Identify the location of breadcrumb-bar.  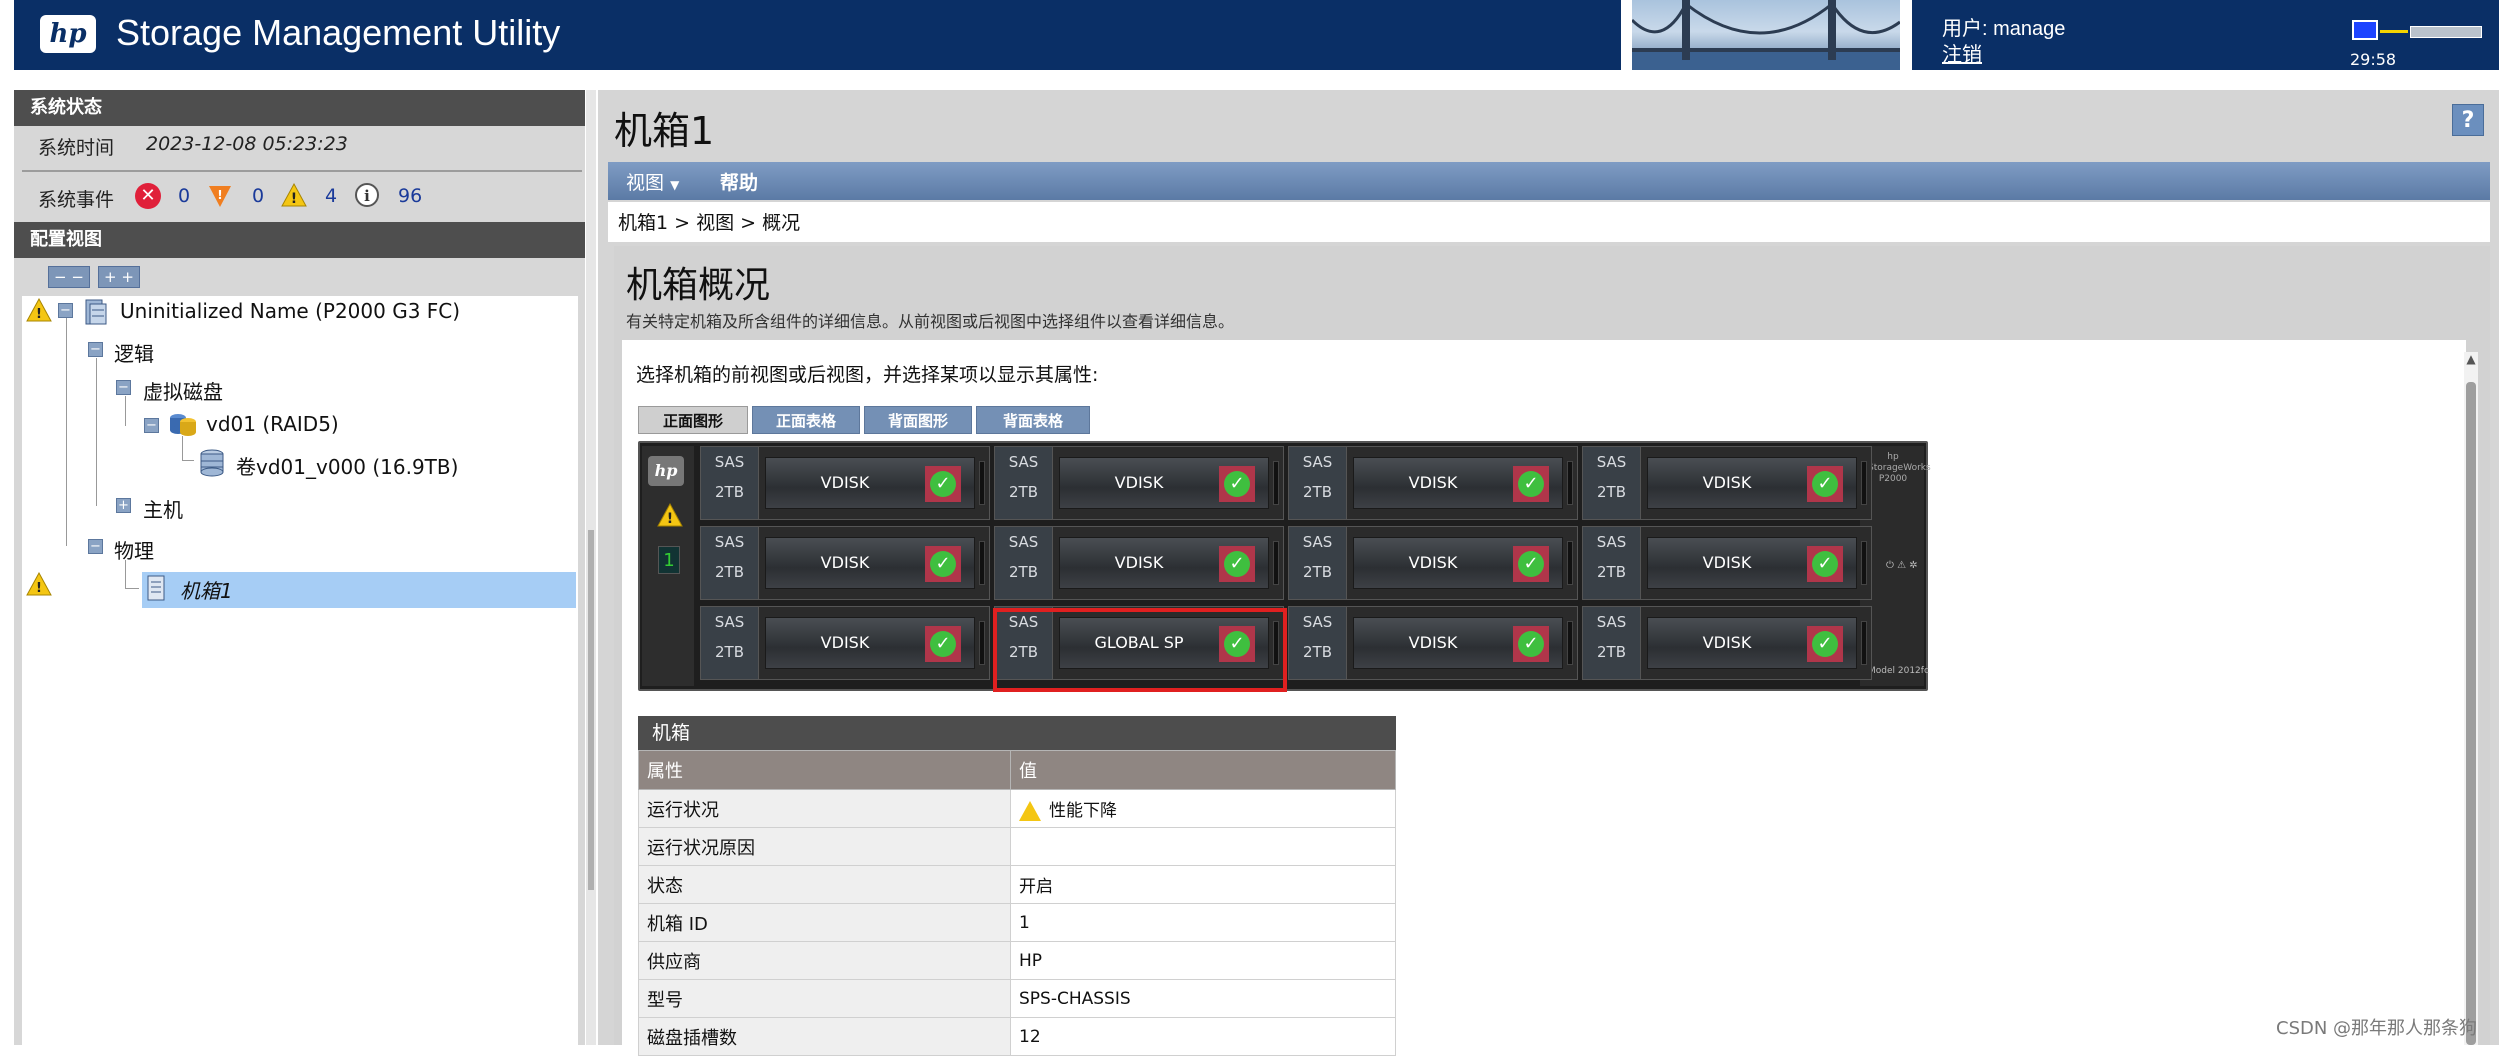
(1549, 222).